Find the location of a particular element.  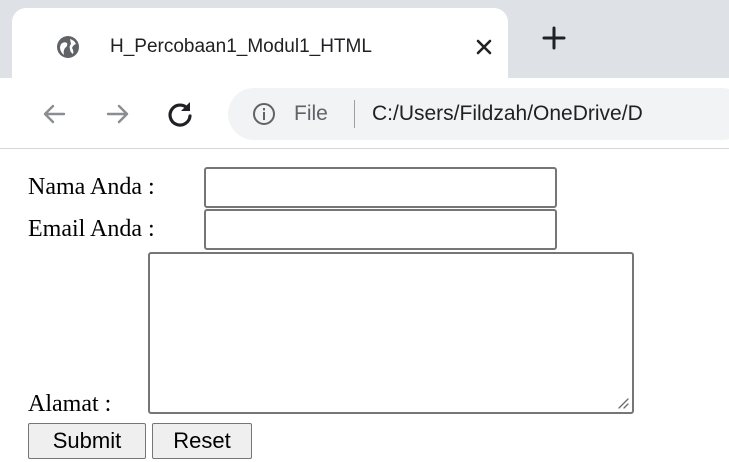

name-label: Nama Anda : is located at coordinates (91, 187).